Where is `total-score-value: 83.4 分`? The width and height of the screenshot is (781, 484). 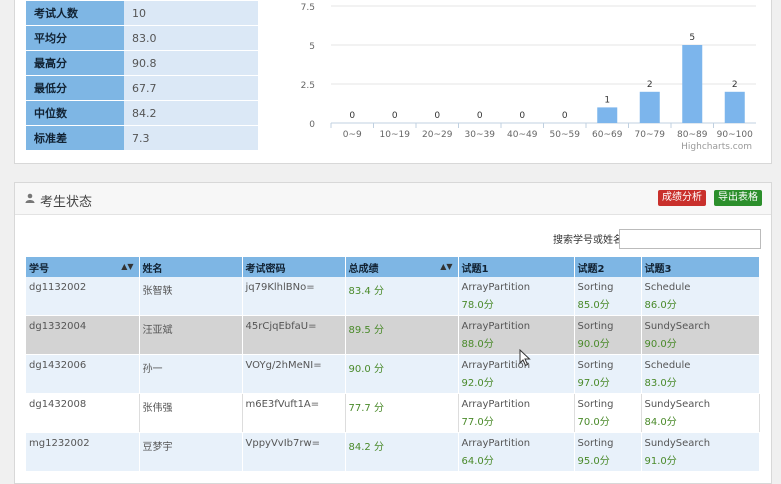
total-score-value: 83.4 分 is located at coordinates (366, 291).